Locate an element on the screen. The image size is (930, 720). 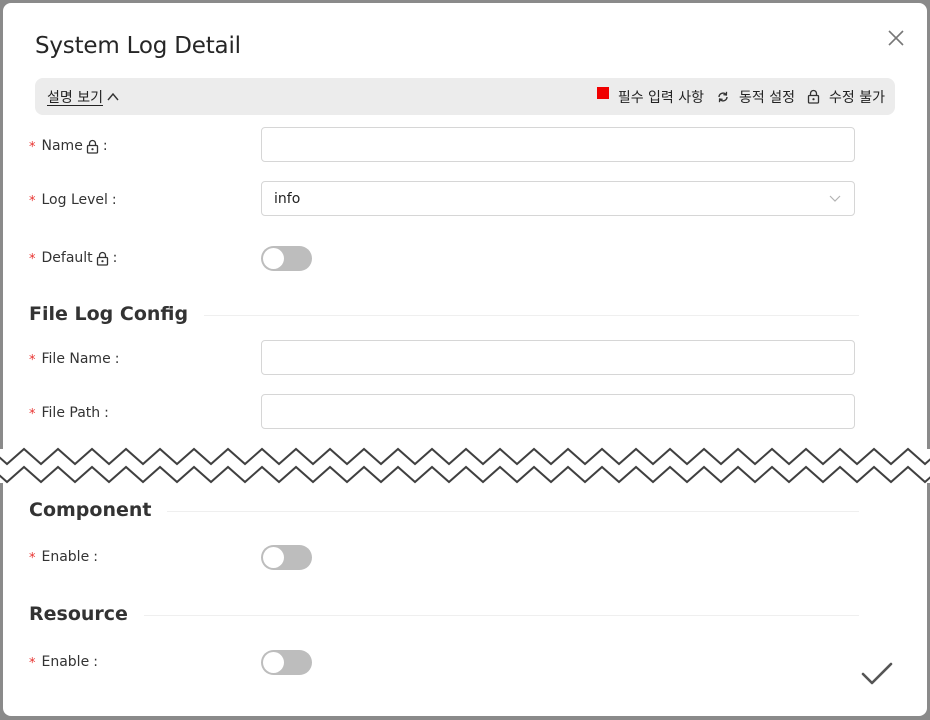
file-path-label-text: File Path is located at coordinates (71, 413).